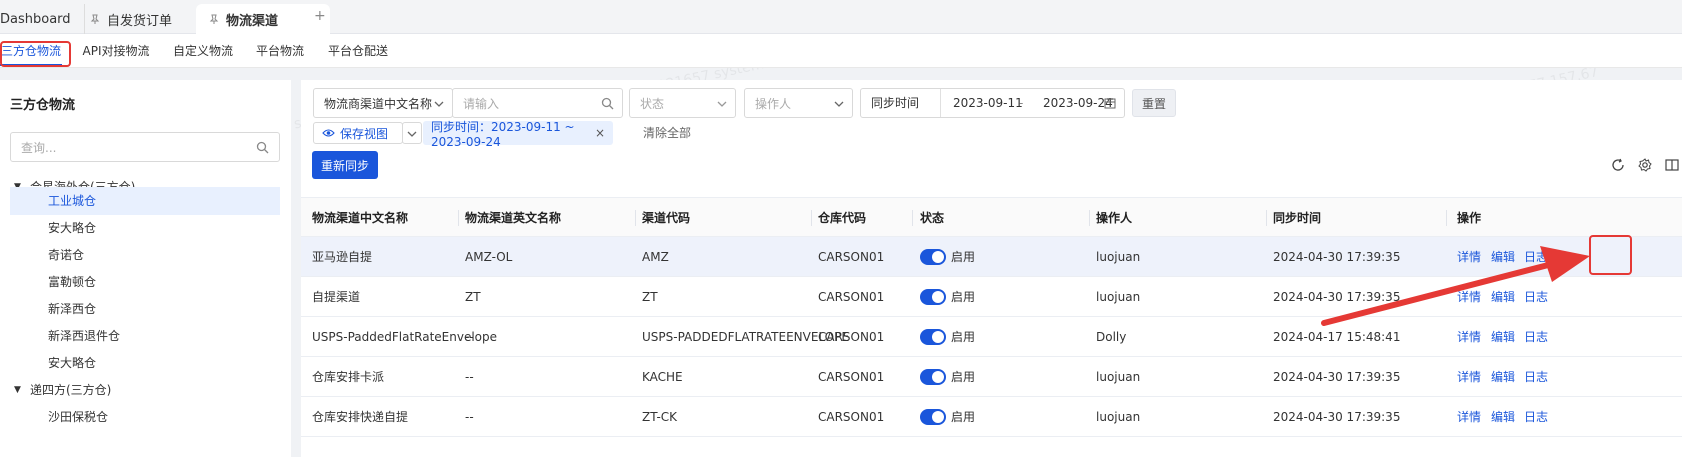 The width and height of the screenshot is (1682, 457). I want to click on tab-third-party-warehouse: 三方仓物流, so click(31, 51).